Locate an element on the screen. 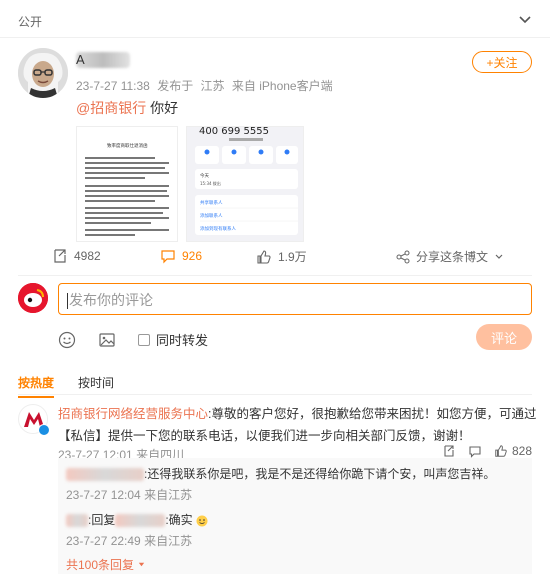 The height and width of the screenshot is (574, 550). phone-link2: 添加联系人 is located at coordinates (211, 215).